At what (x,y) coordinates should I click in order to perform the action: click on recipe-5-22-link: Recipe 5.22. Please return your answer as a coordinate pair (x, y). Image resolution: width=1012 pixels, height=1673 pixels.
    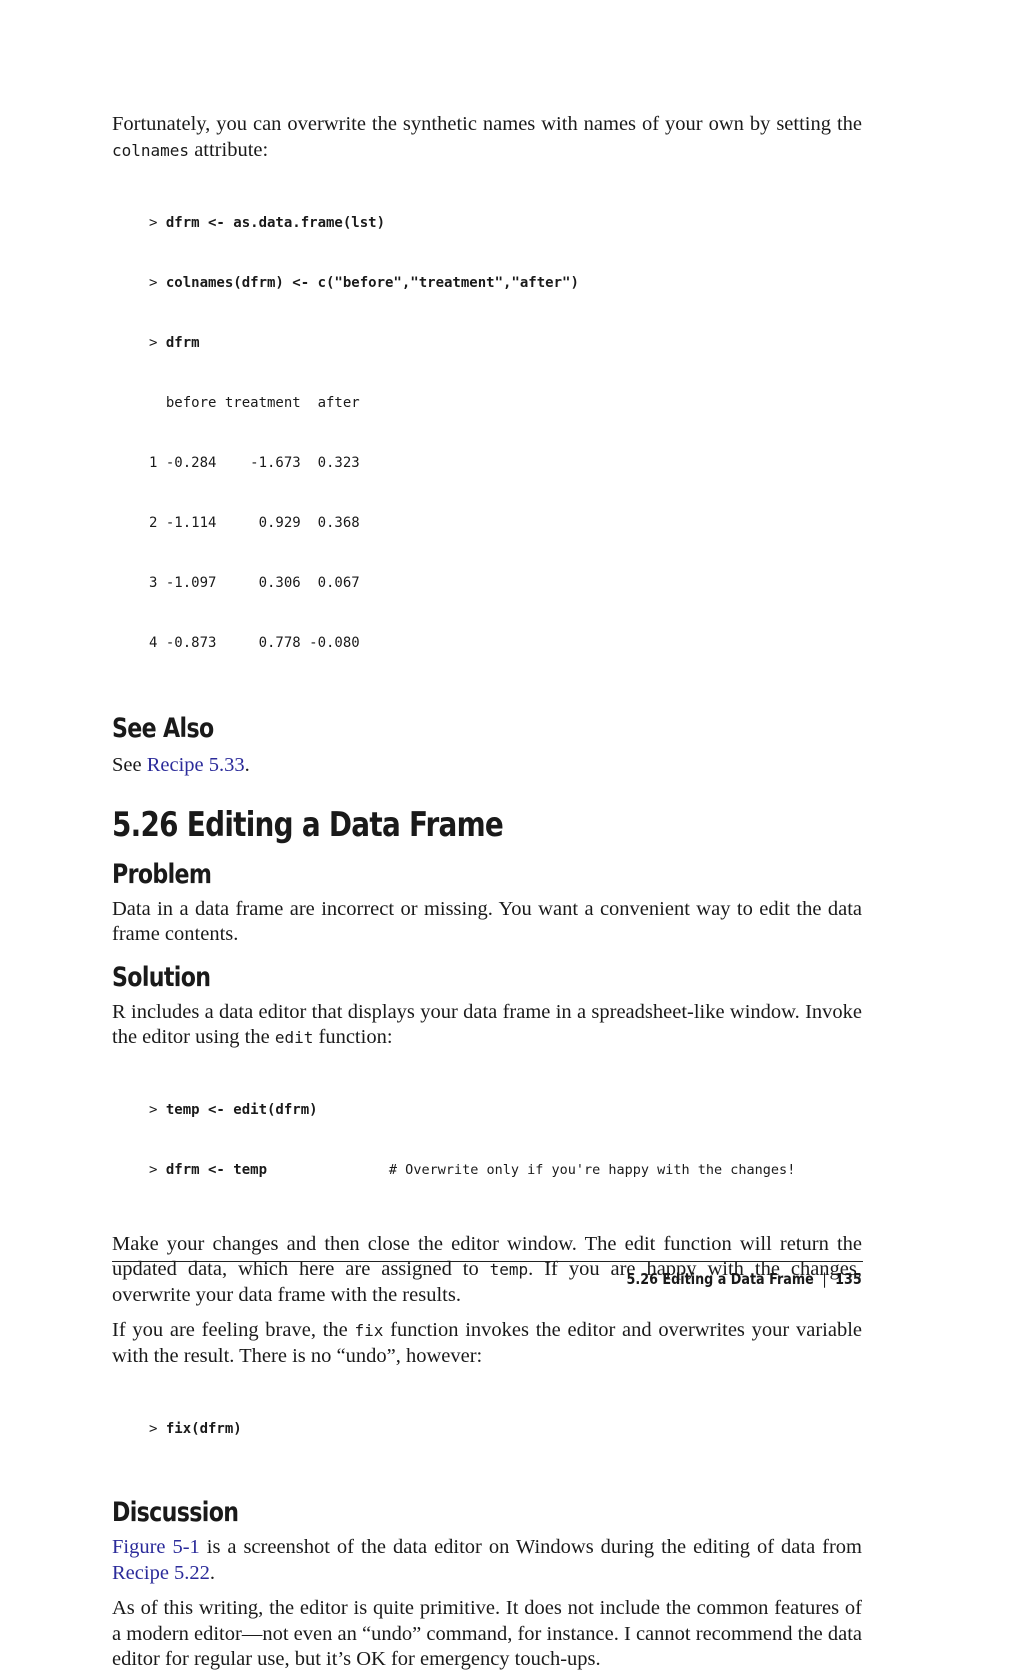
    Looking at the image, I should click on (161, 1573).